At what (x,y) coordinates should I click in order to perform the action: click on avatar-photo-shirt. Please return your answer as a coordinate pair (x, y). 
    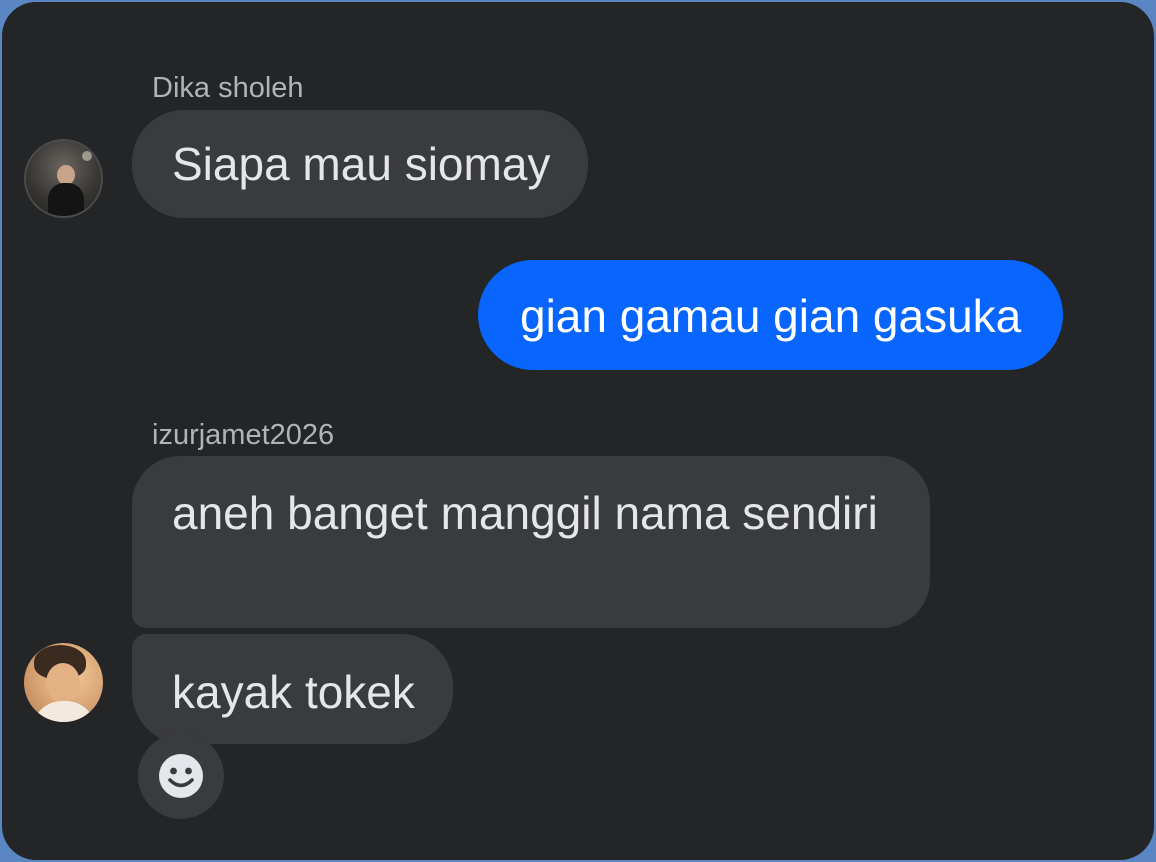
    Looking at the image, I should click on (64, 711).